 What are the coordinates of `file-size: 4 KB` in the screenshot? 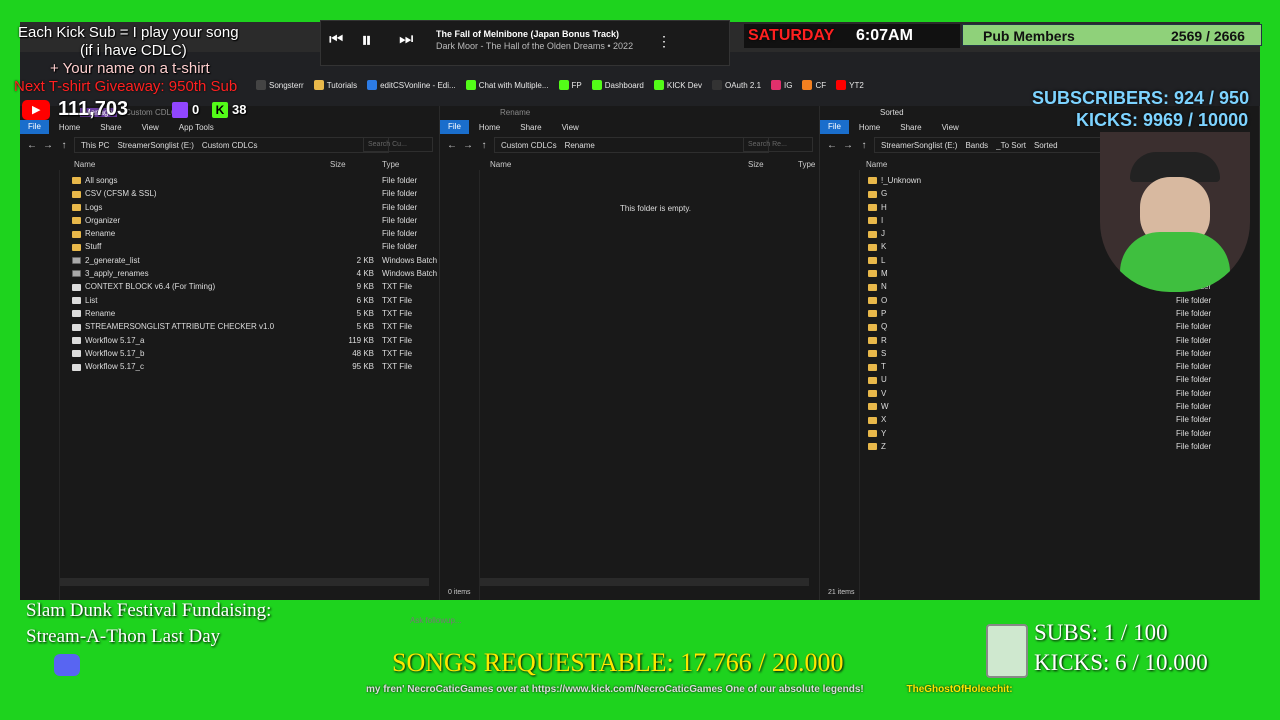 It's located at (365, 274).